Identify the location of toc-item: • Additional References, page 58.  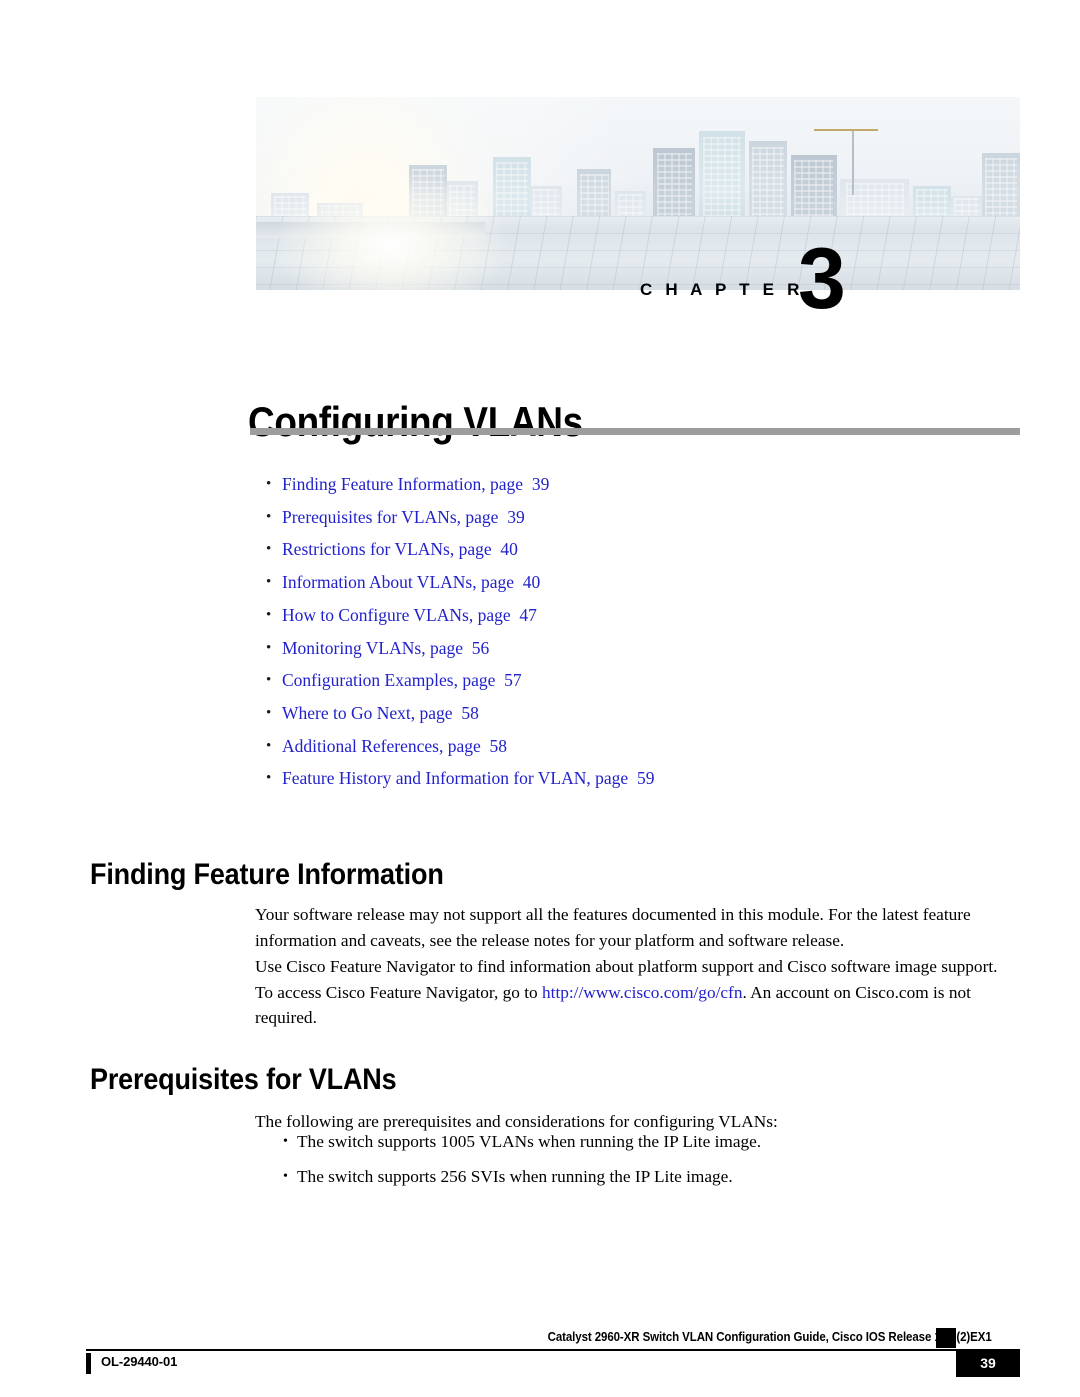
(634, 746).